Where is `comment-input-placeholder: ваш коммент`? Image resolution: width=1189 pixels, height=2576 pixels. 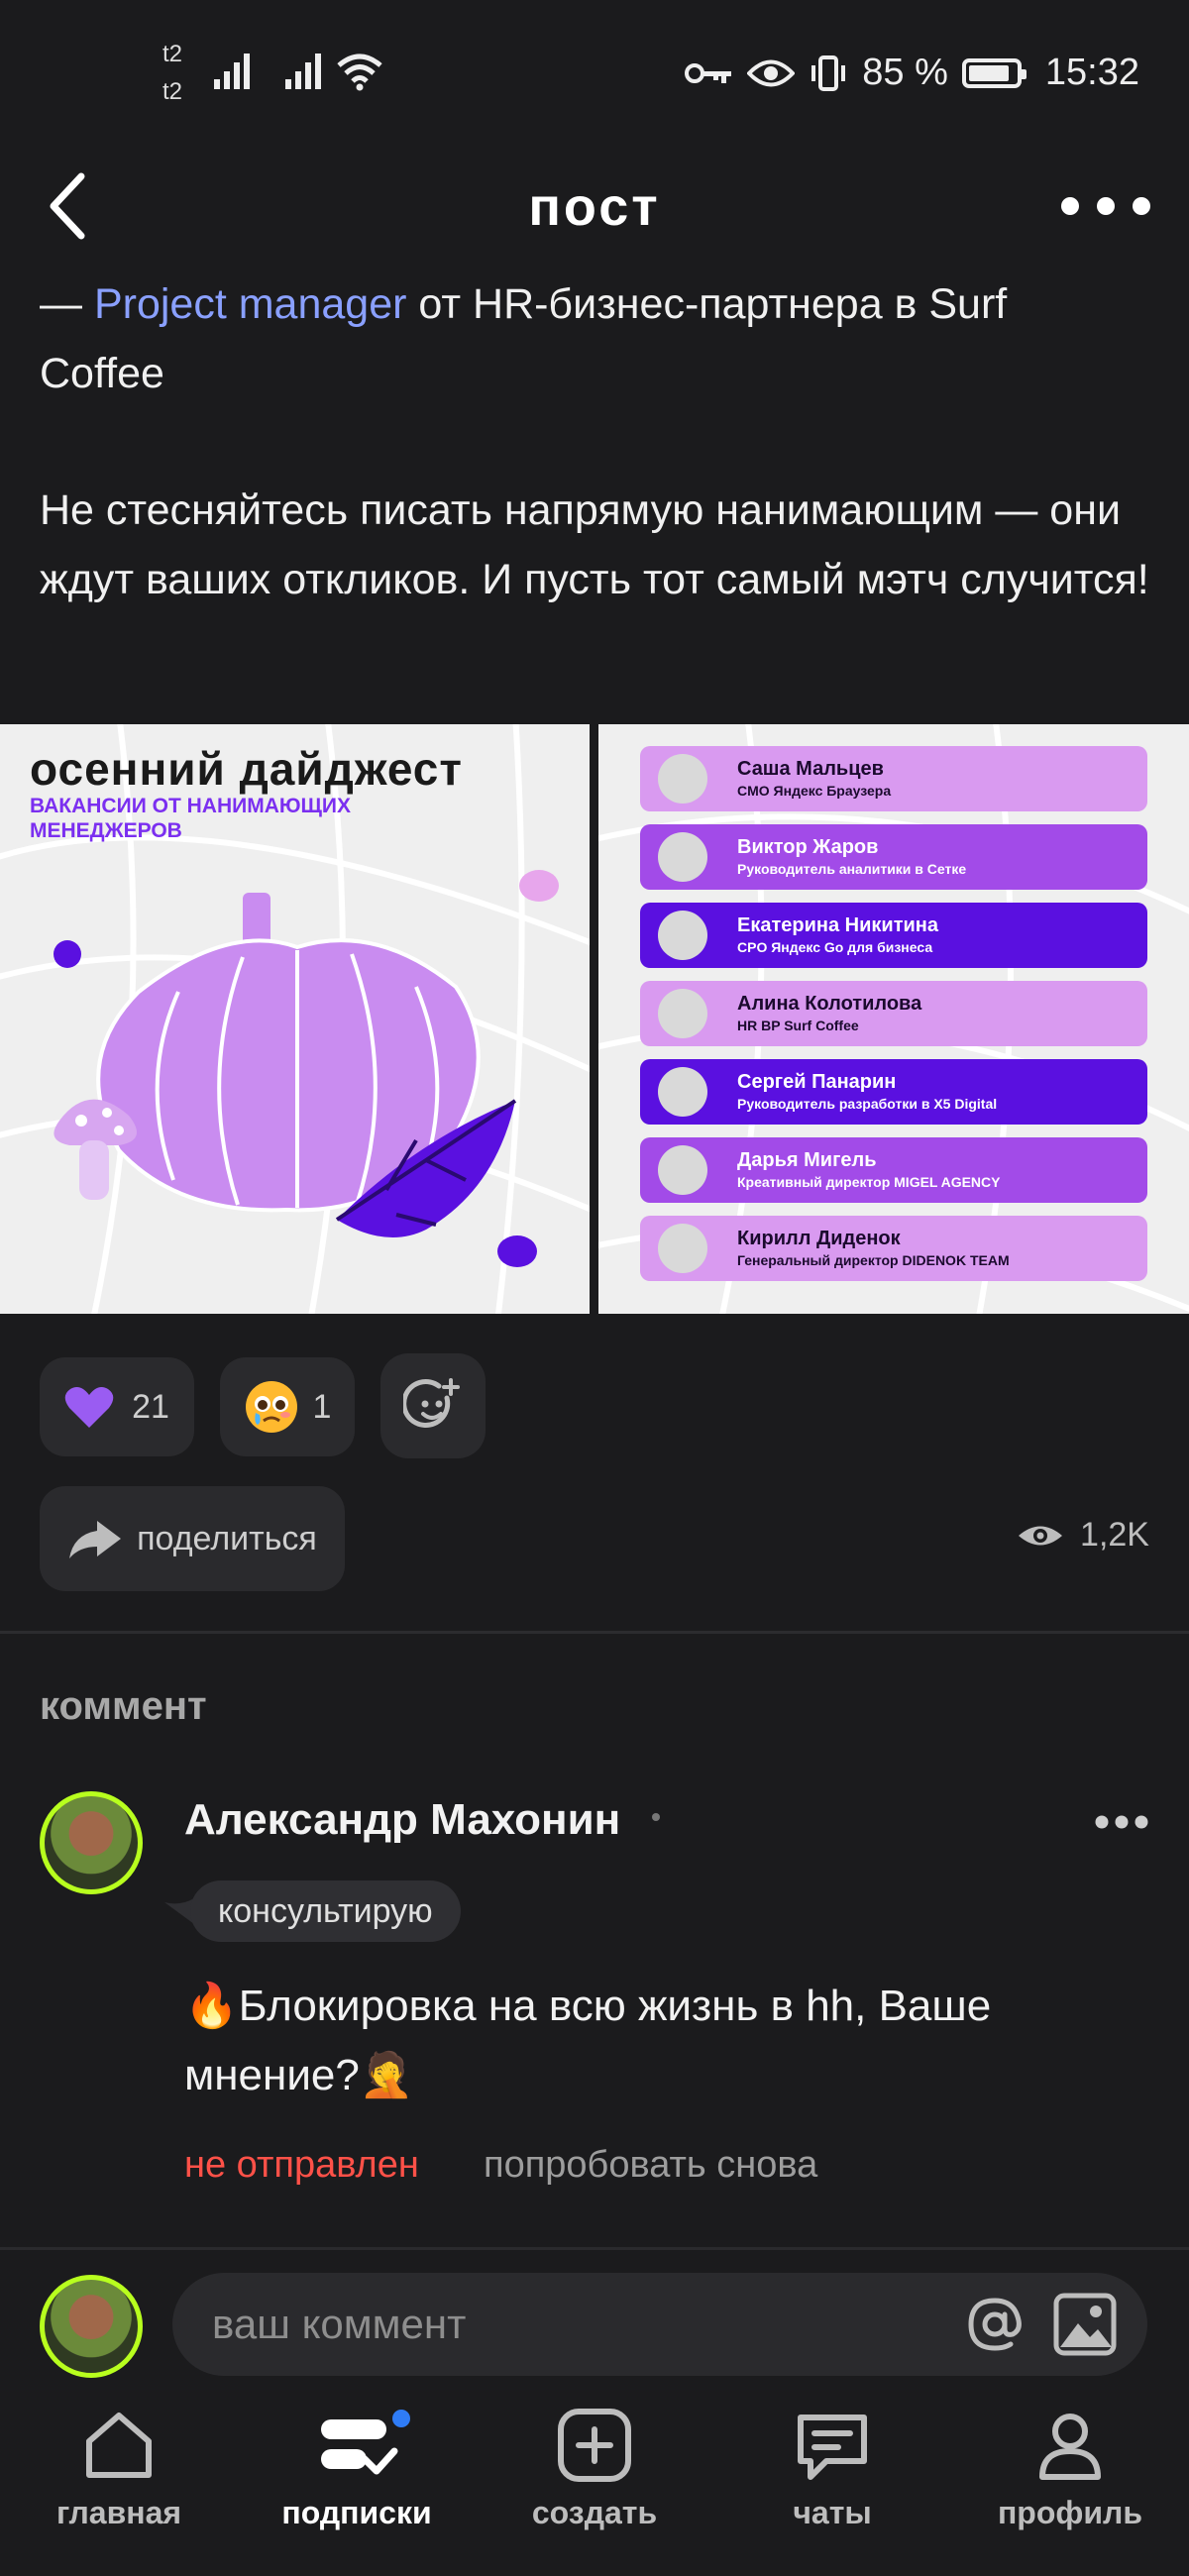
comment-input-placeholder: ваш коммент is located at coordinates (340, 2324).